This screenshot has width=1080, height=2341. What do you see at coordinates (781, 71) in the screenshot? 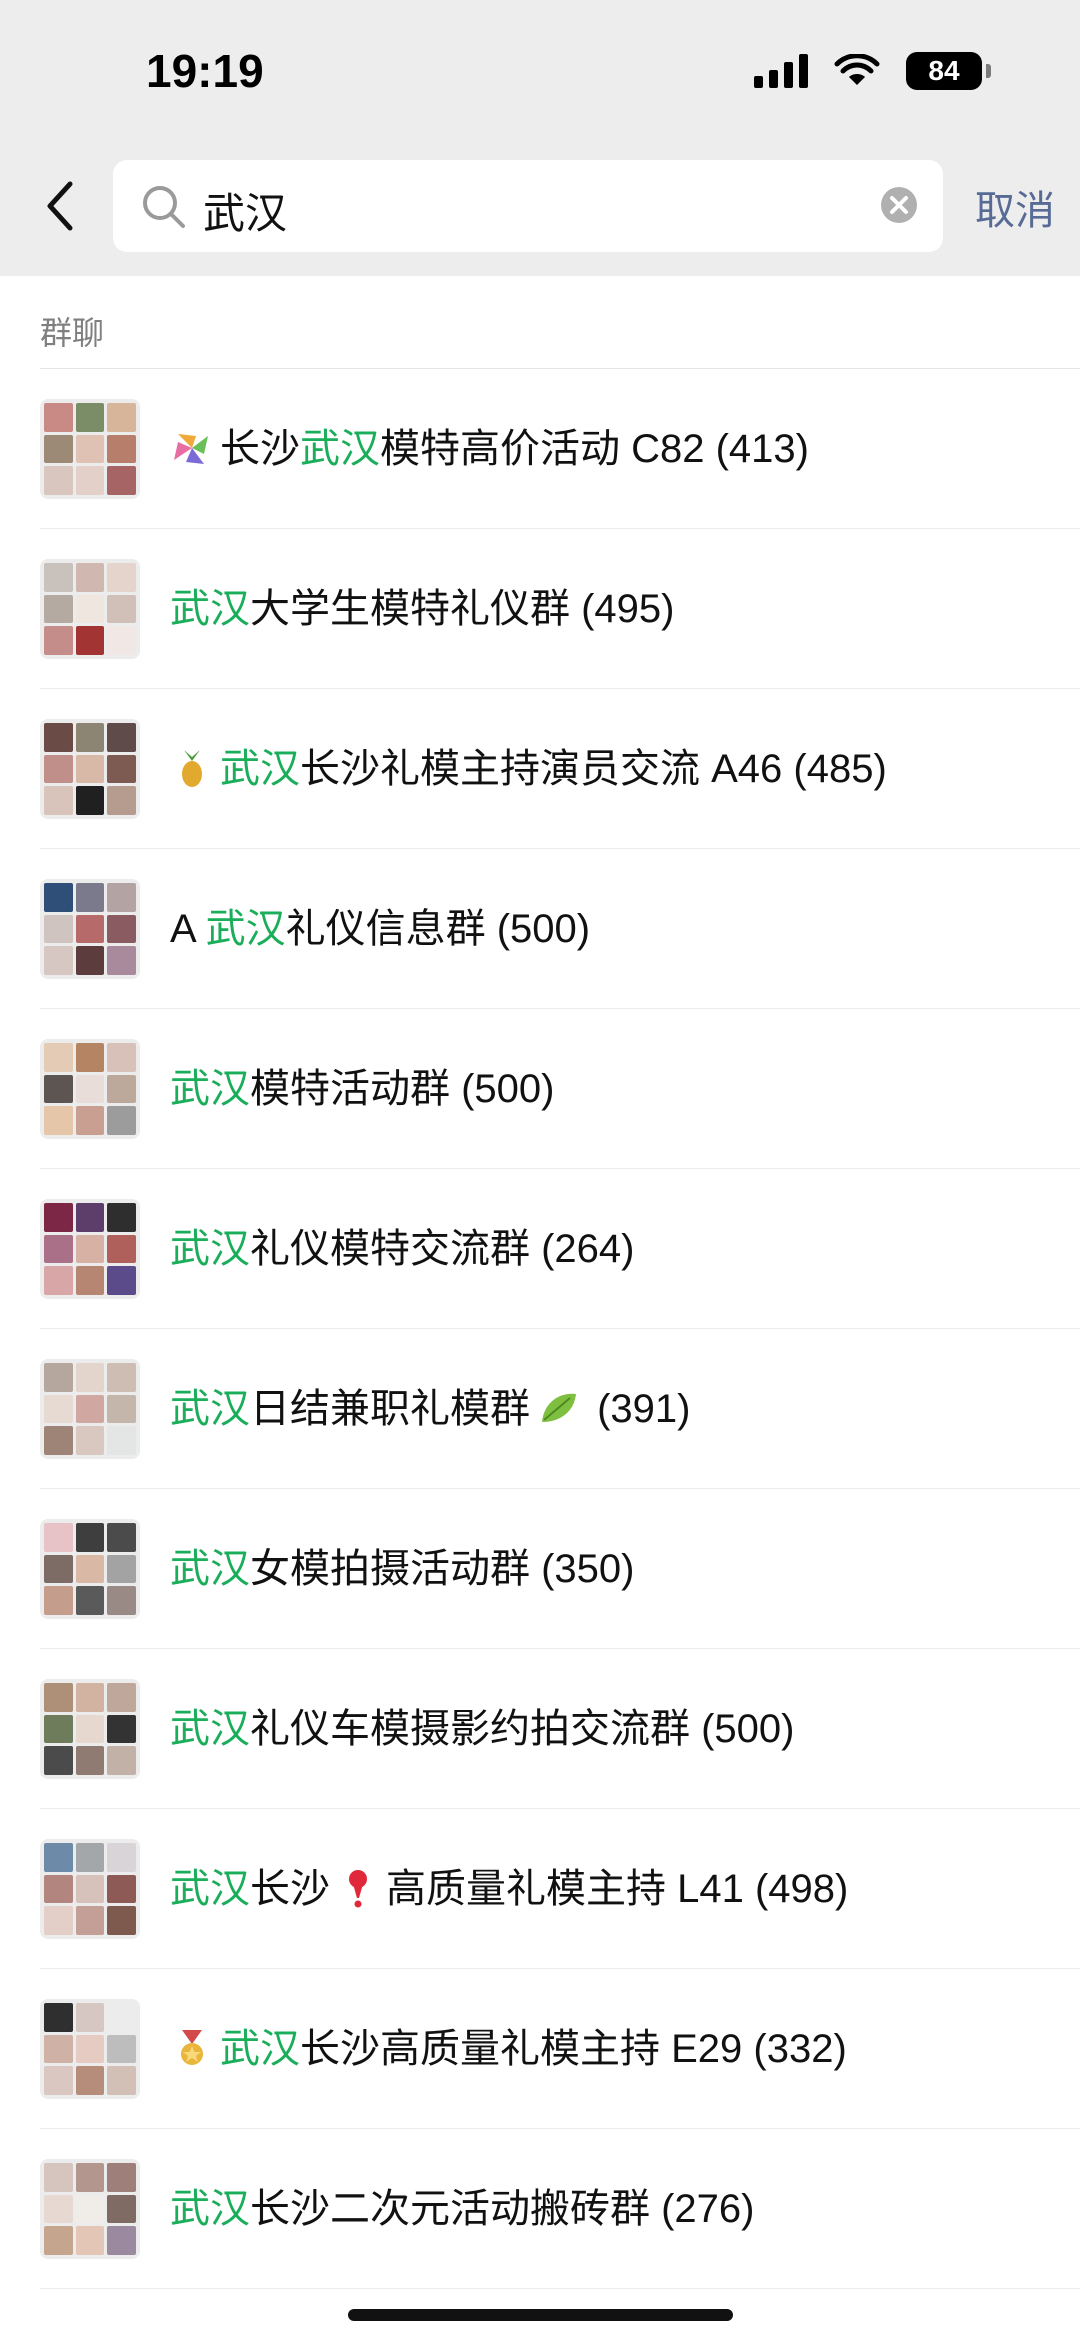
I see `cellular-signal-icon` at bounding box center [781, 71].